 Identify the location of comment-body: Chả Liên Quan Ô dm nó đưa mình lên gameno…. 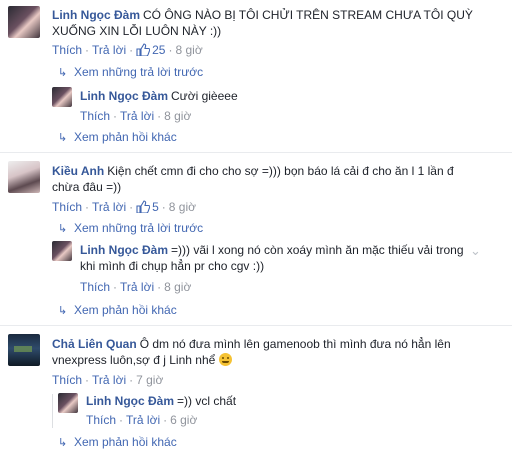
(262, 352).